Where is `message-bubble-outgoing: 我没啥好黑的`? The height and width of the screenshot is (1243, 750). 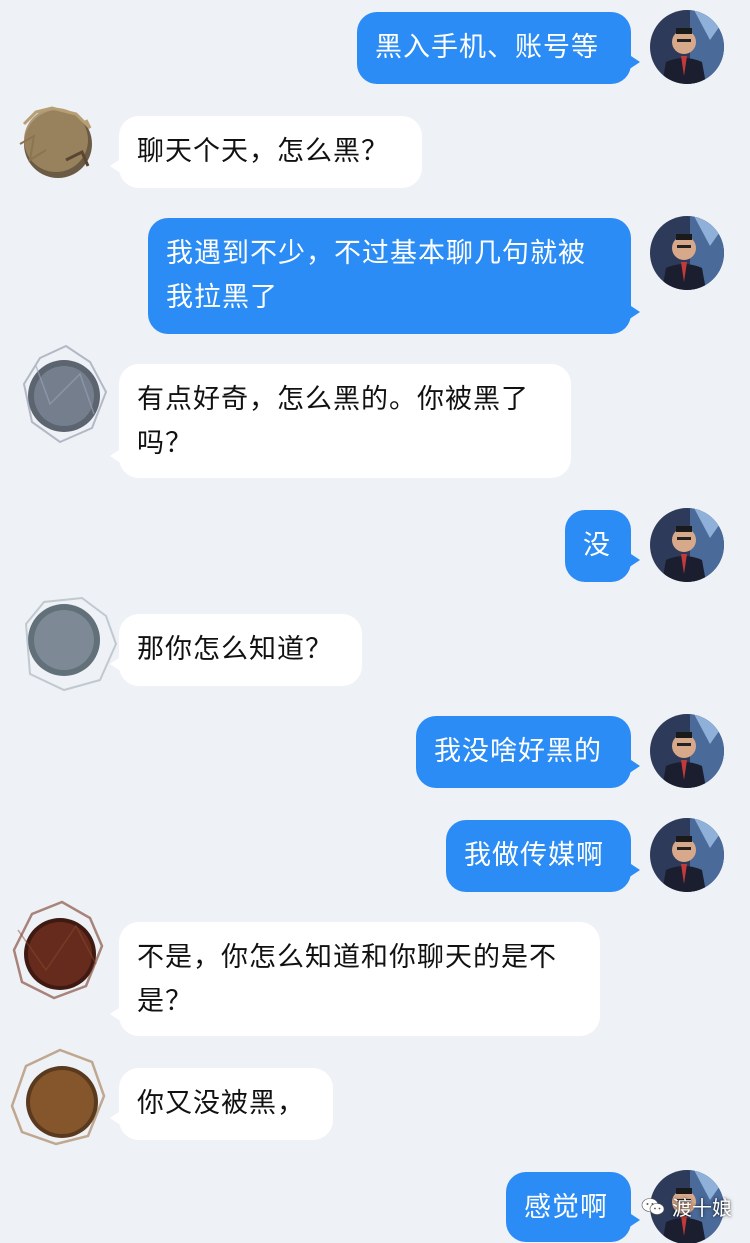
message-bubble-outgoing: 我没啥好黑的 is located at coordinates (528, 752).